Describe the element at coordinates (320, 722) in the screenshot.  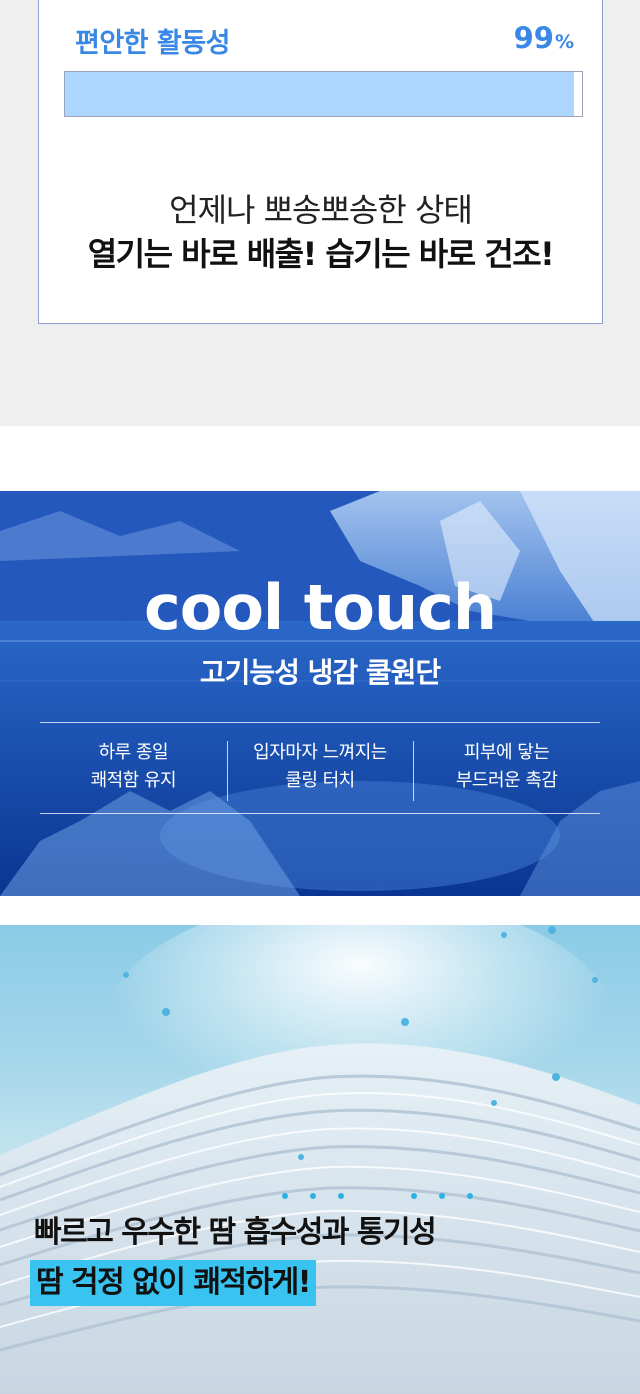
I see `divider-top` at that location.